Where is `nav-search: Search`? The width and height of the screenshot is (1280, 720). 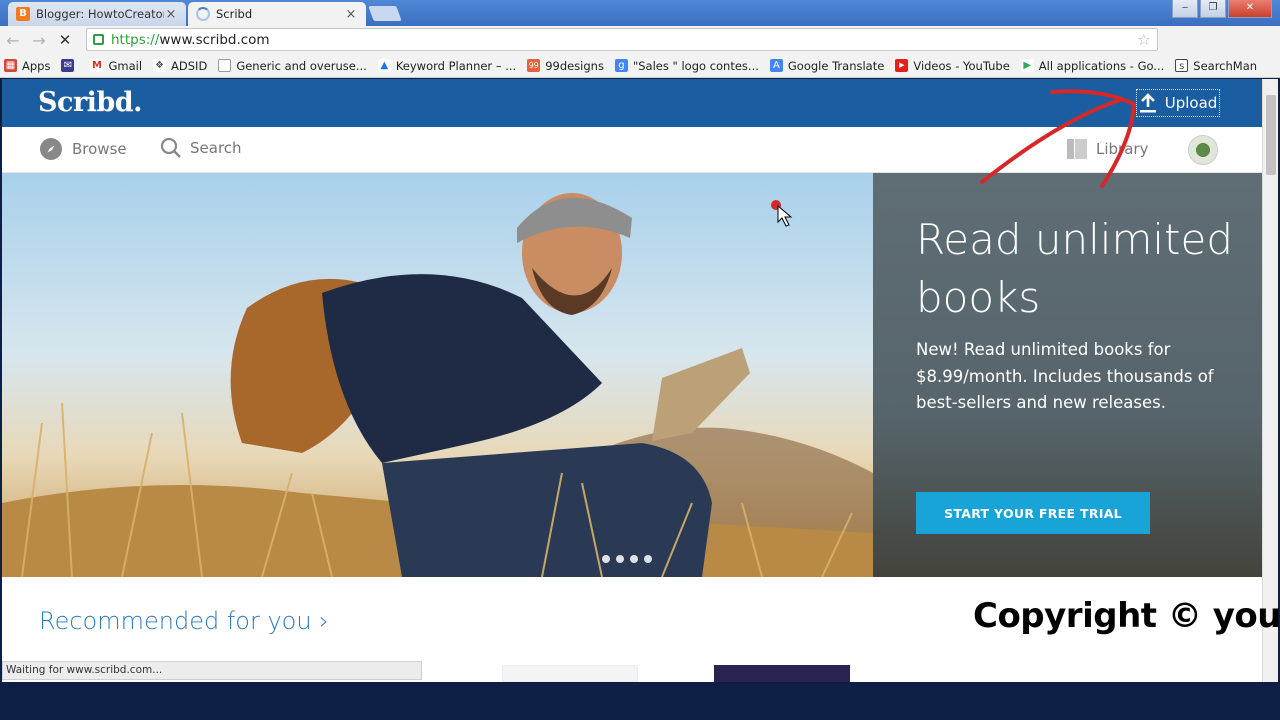
nav-search: Search is located at coordinates (201, 148).